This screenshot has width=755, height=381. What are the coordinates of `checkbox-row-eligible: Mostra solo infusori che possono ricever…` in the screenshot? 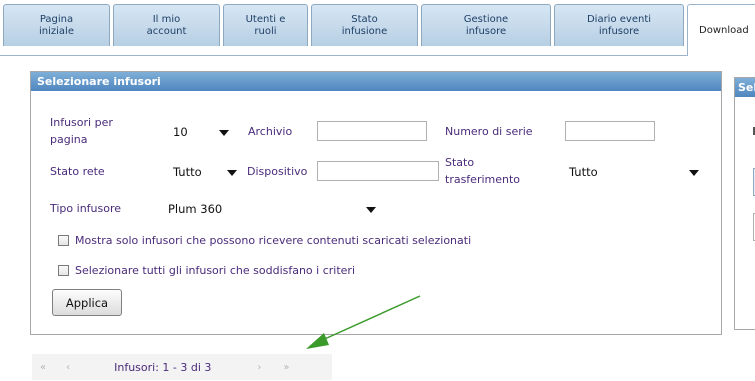 It's located at (264, 240).